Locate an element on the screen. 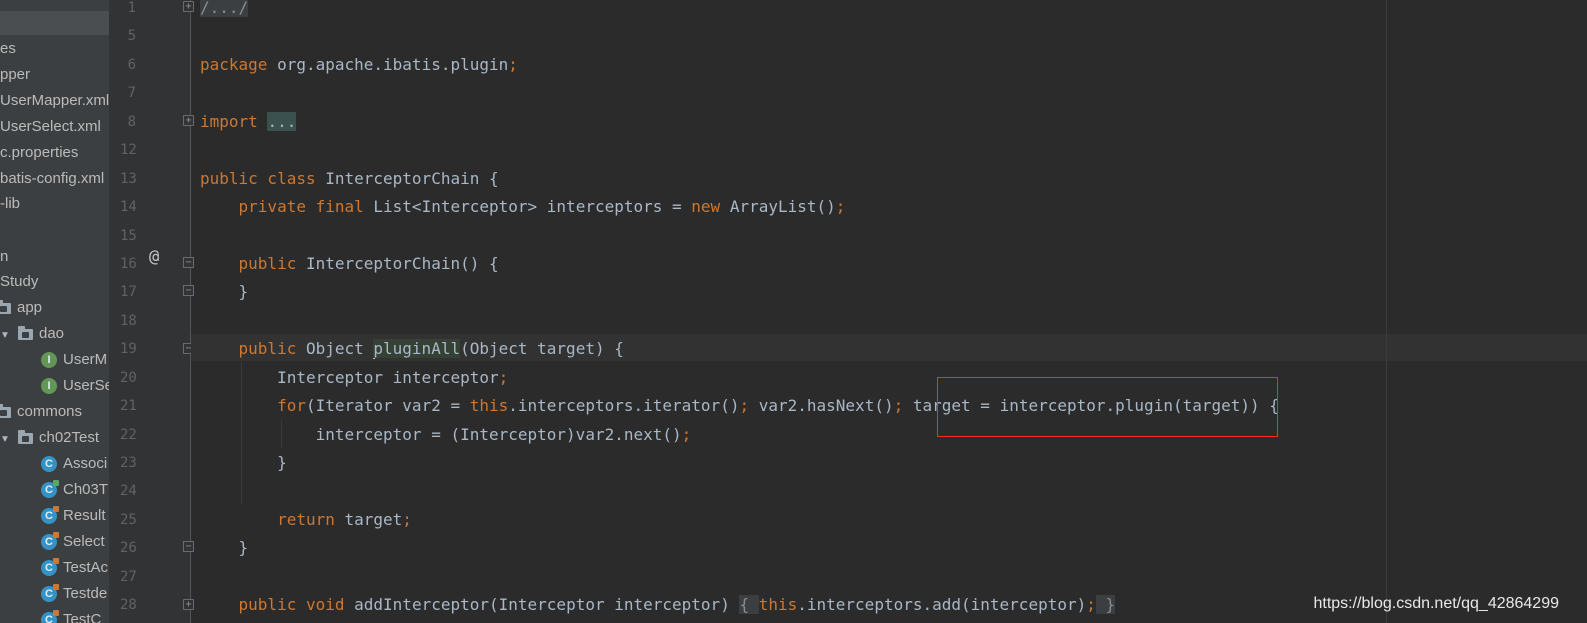 Image resolution: width=1587 pixels, height=623 pixels. tree-item: batis-config.xml is located at coordinates (52, 179).